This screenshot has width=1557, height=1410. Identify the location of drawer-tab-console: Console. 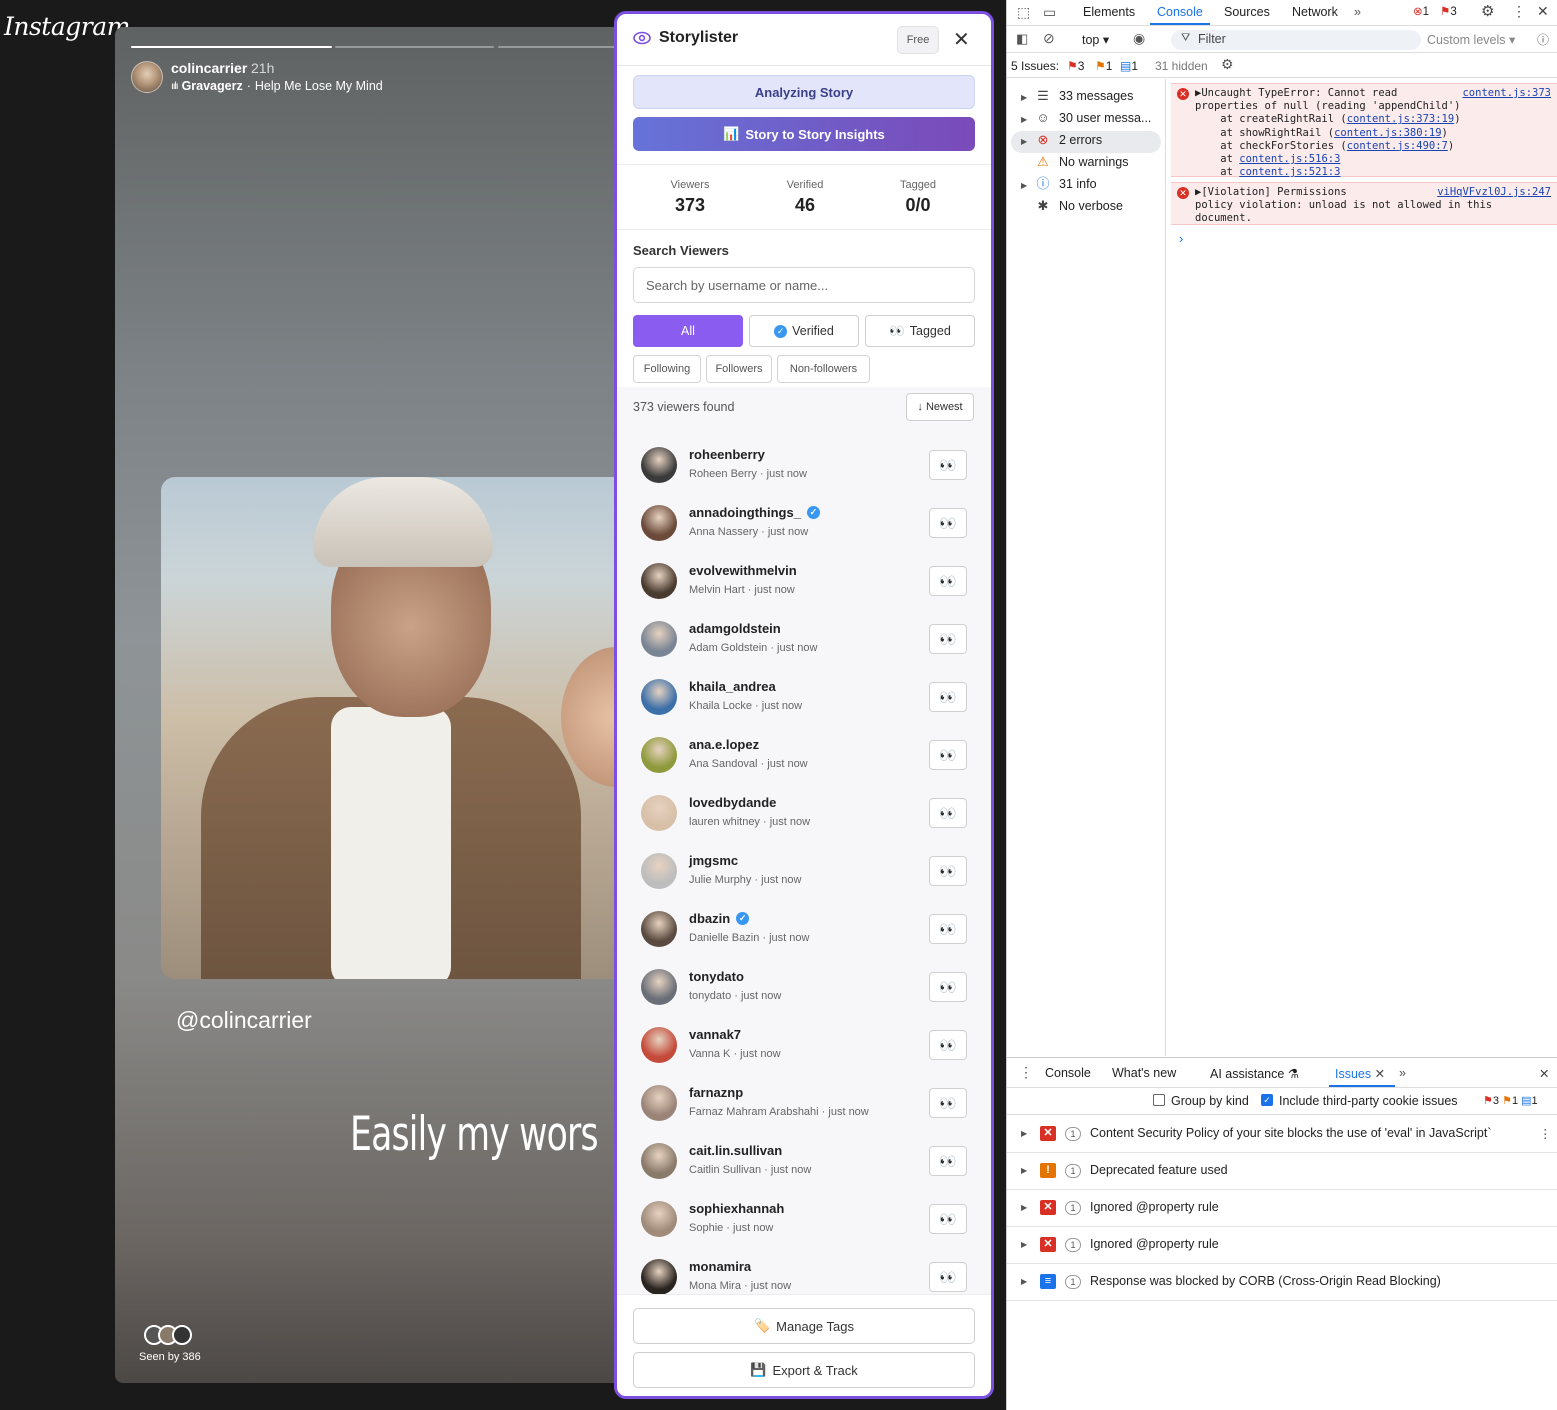
(1068, 1073).